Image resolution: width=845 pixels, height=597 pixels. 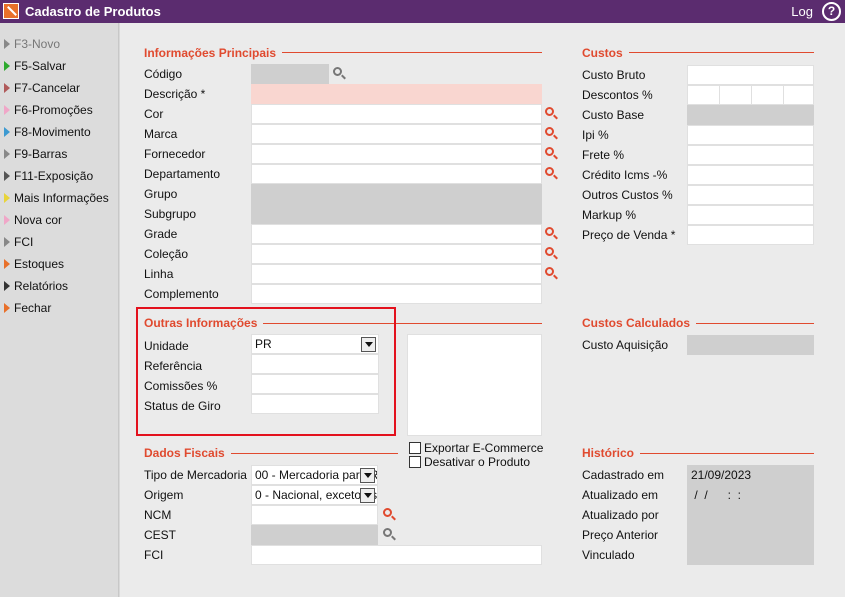 What do you see at coordinates (396, 254) in the screenshot?
I see `colecao-input` at bounding box center [396, 254].